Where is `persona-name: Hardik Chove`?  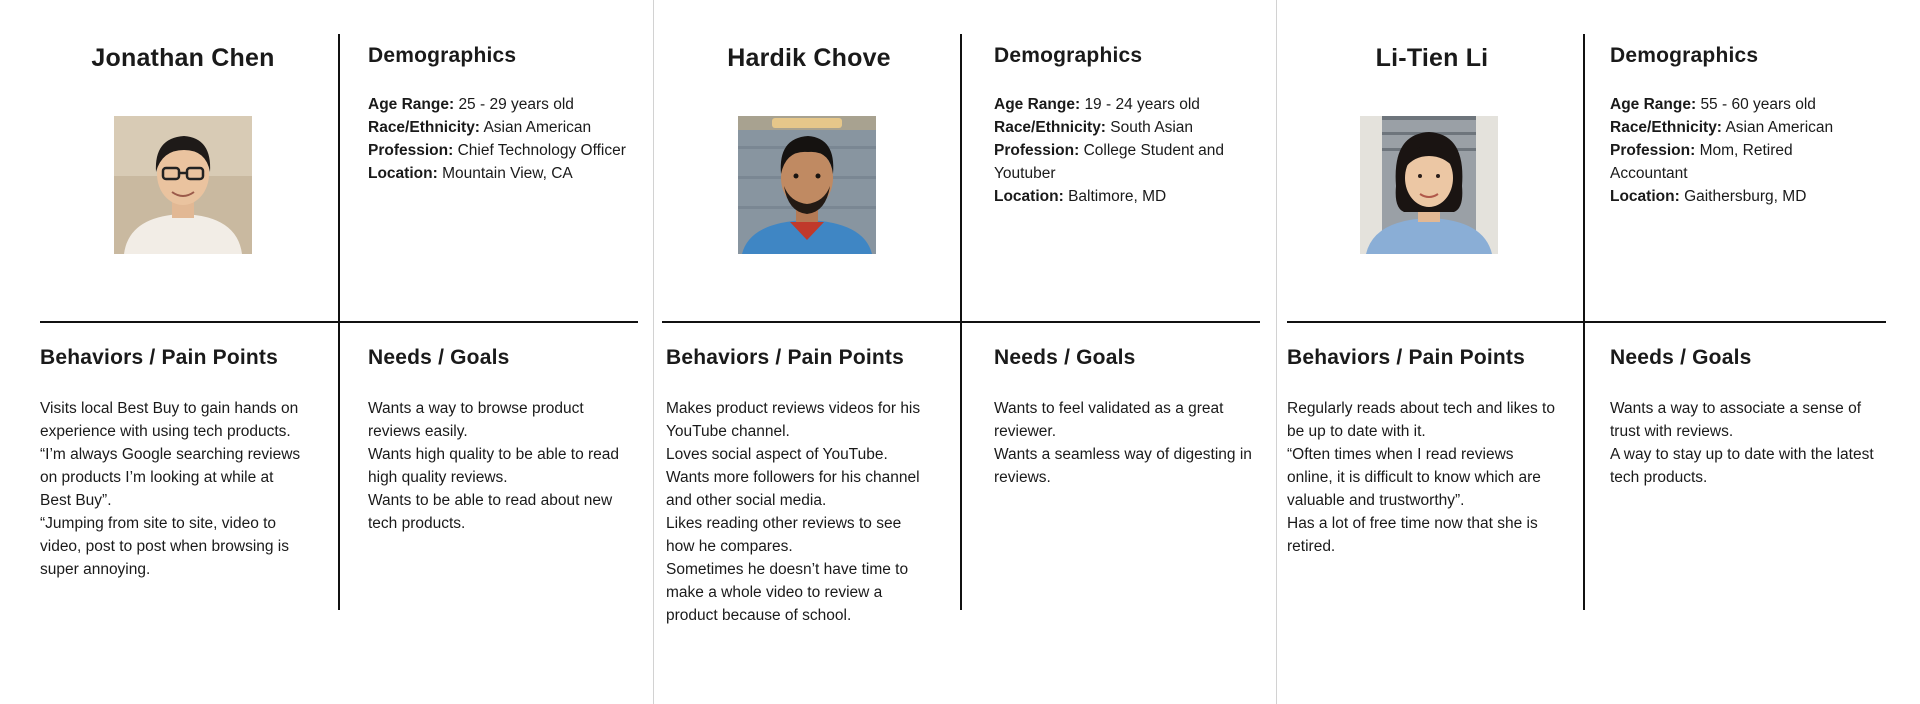
persona-name: Hardik Chove is located at coordinates (809, 58).